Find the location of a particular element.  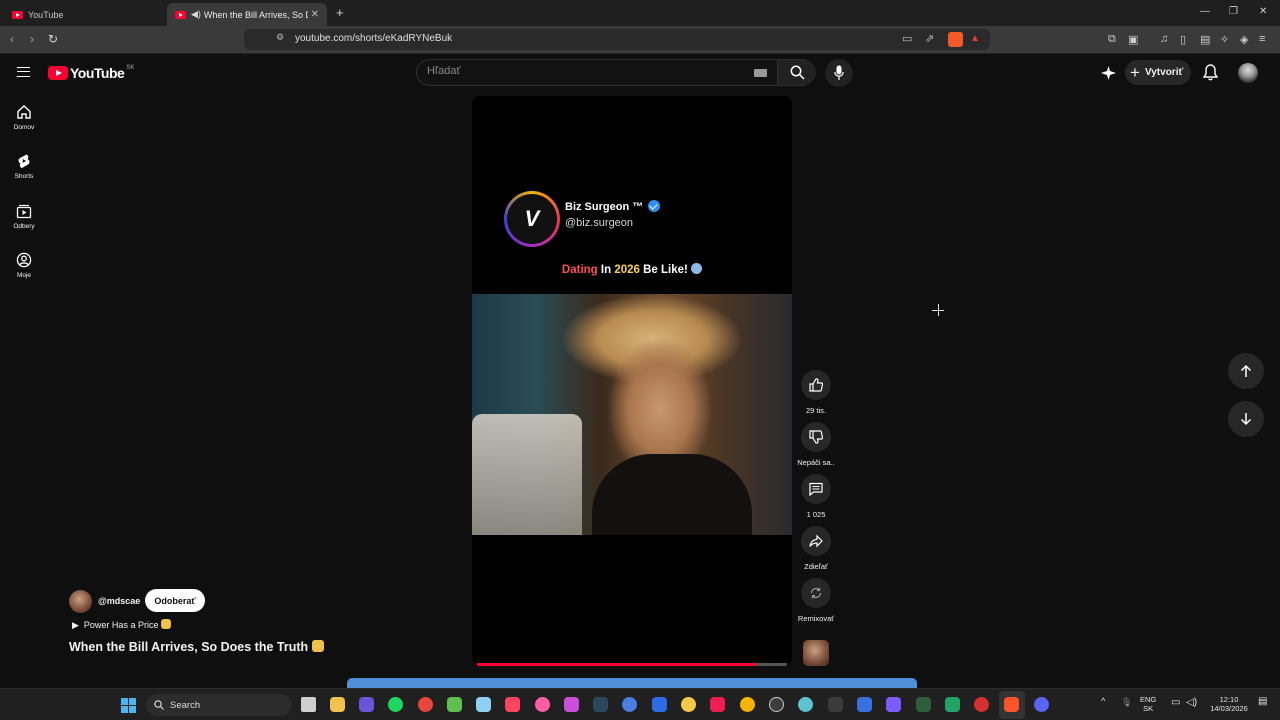

tiktok-icon is located at coordinates (717, 704).